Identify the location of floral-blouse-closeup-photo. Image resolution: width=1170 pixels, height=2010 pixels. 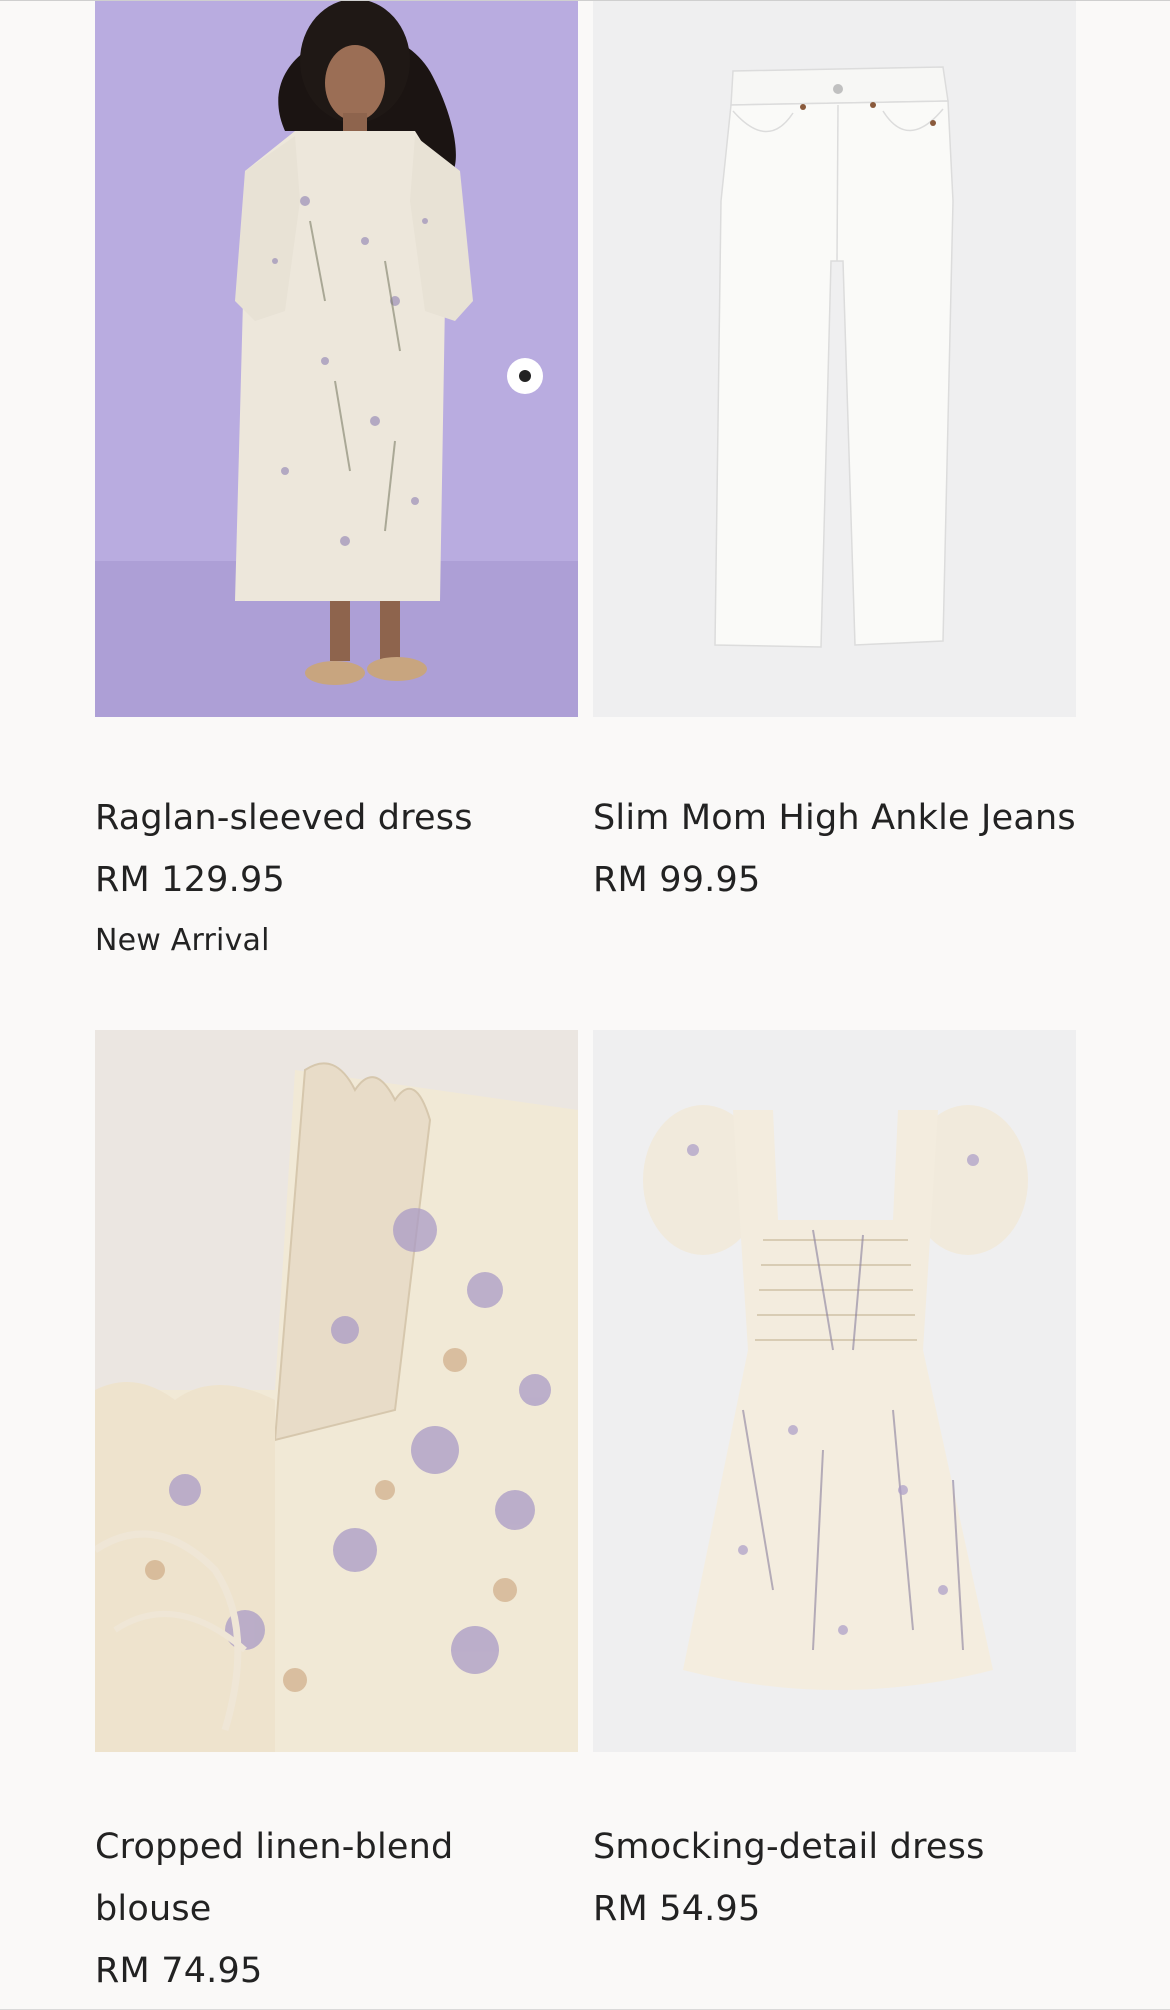
(336, 1391).